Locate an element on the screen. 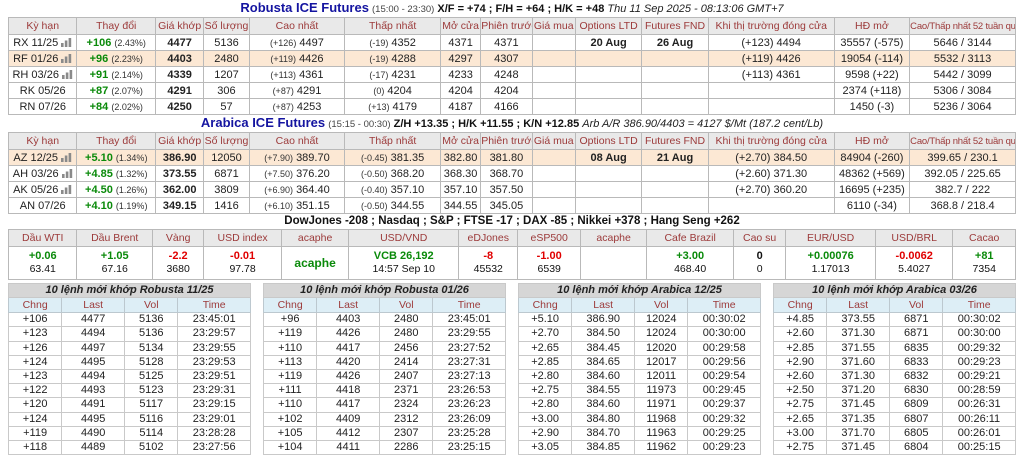 The height and width of the screenshot is (455, 1024). order-row: +2.75 371.45 6804 00:25:15 is located at coordinates (894, 447).